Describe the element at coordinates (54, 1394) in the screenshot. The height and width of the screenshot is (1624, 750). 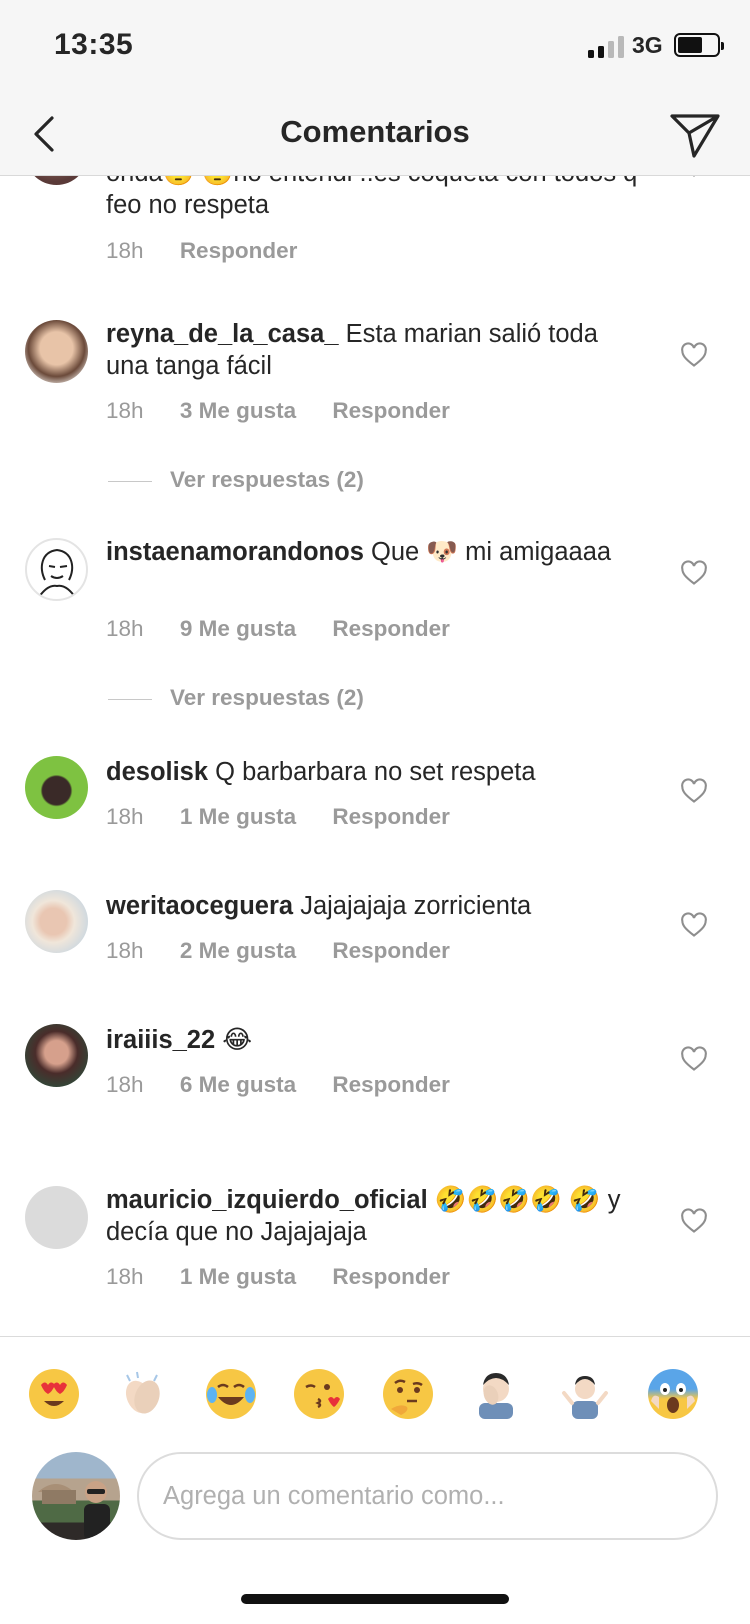
I see `heart-eyes-emoji-icon` at that location.